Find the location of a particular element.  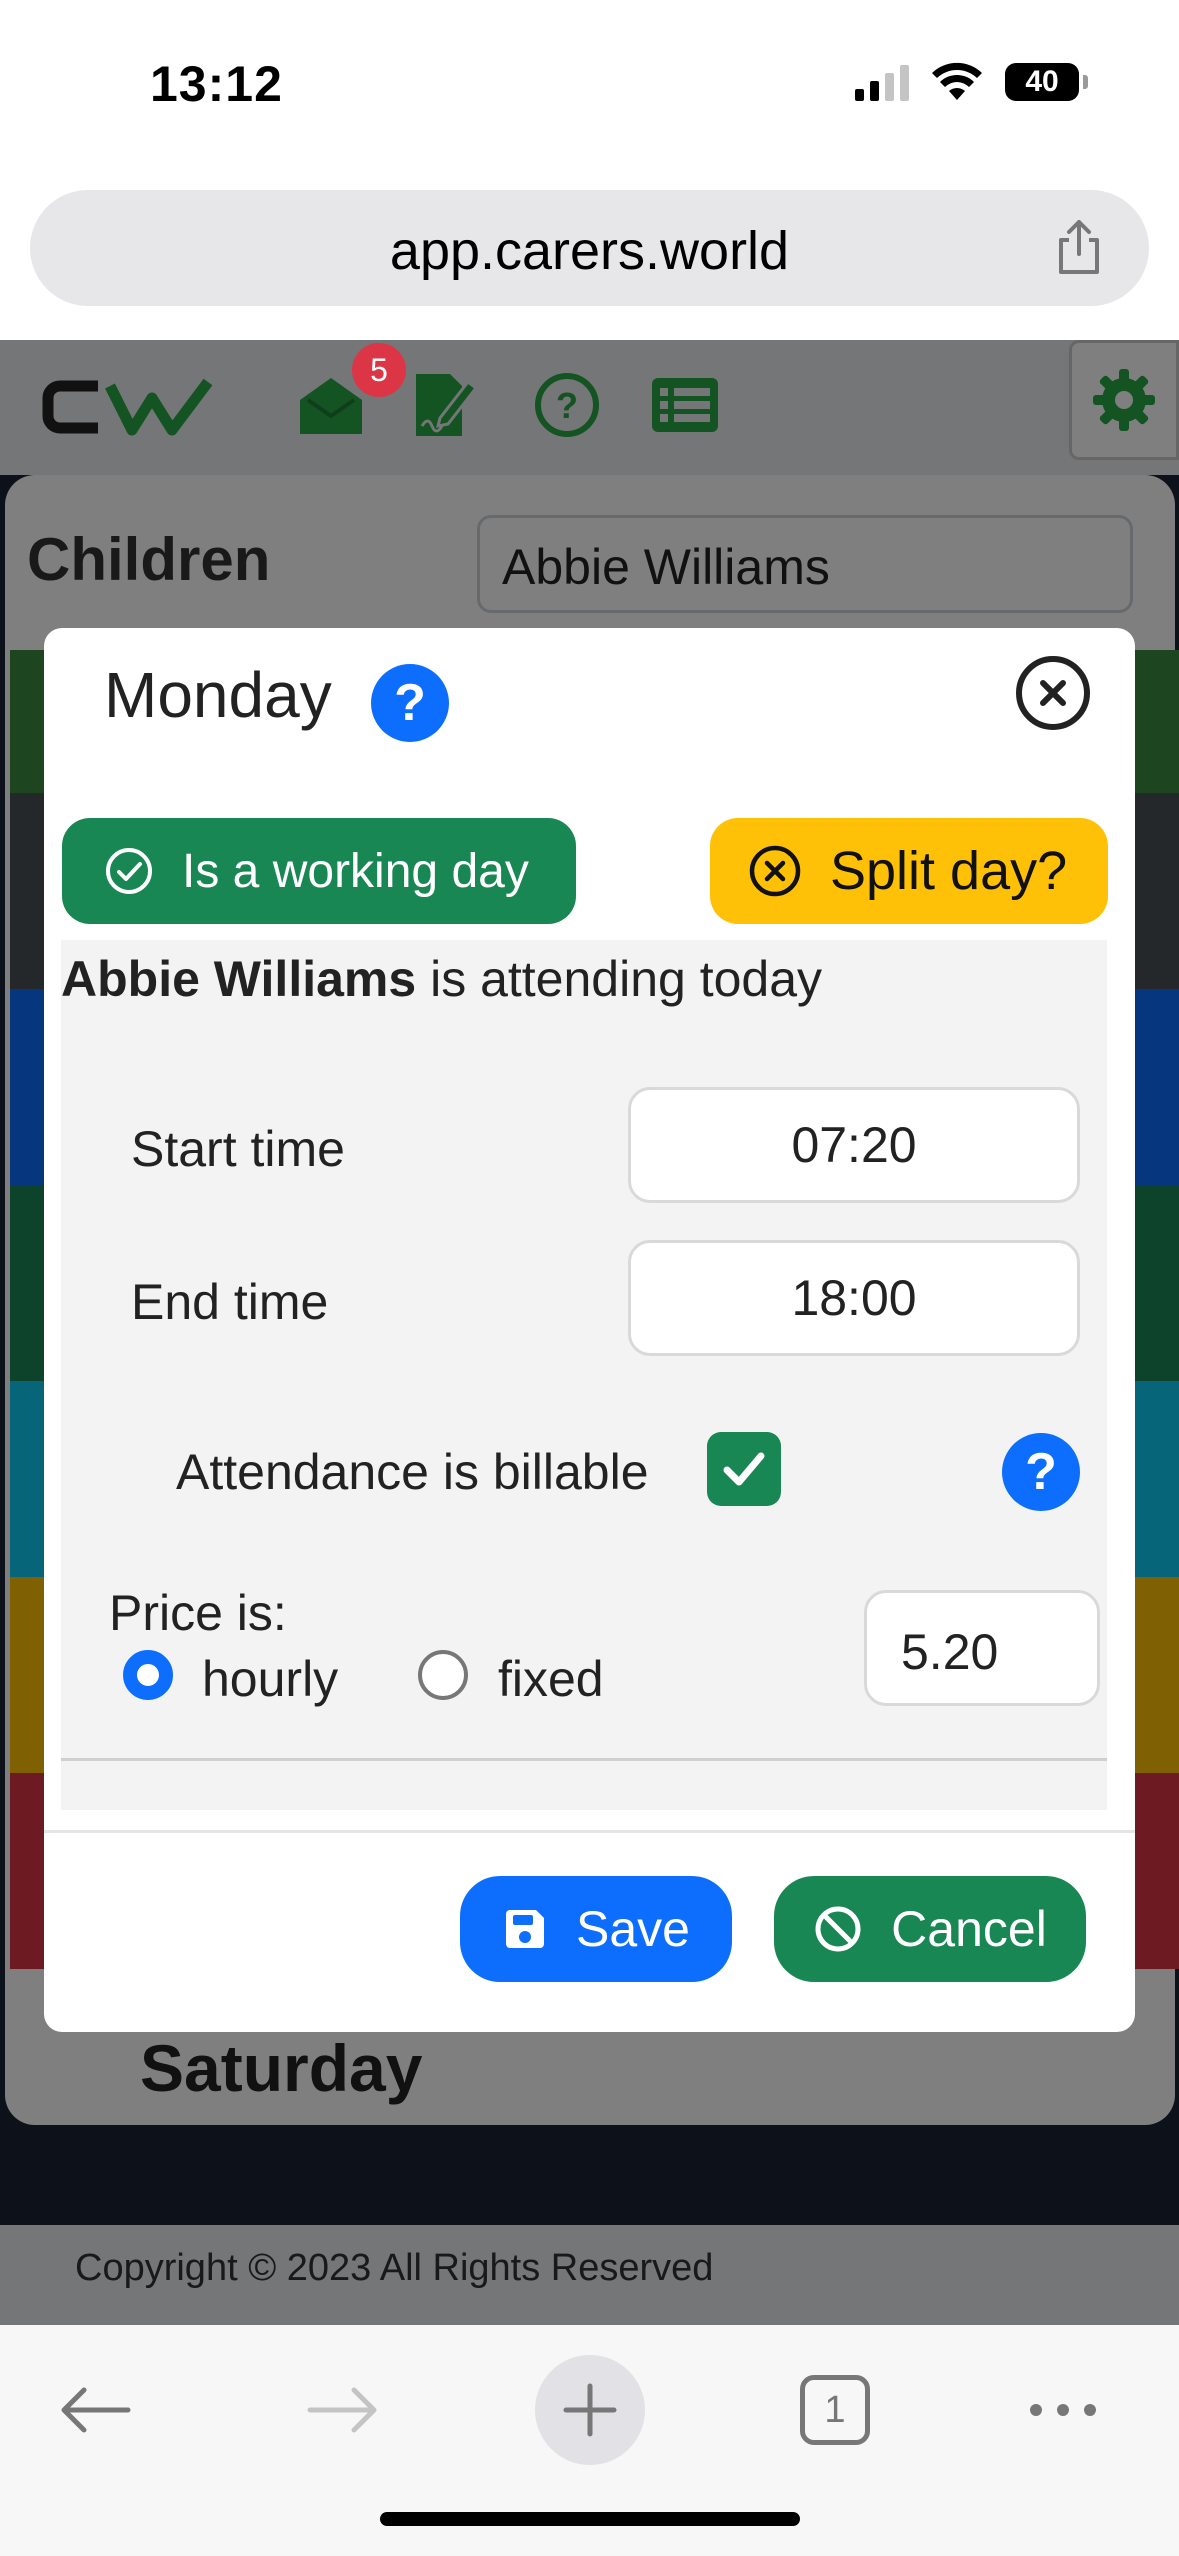

hourly-label: hourly is located at coordinates (270, 1679).